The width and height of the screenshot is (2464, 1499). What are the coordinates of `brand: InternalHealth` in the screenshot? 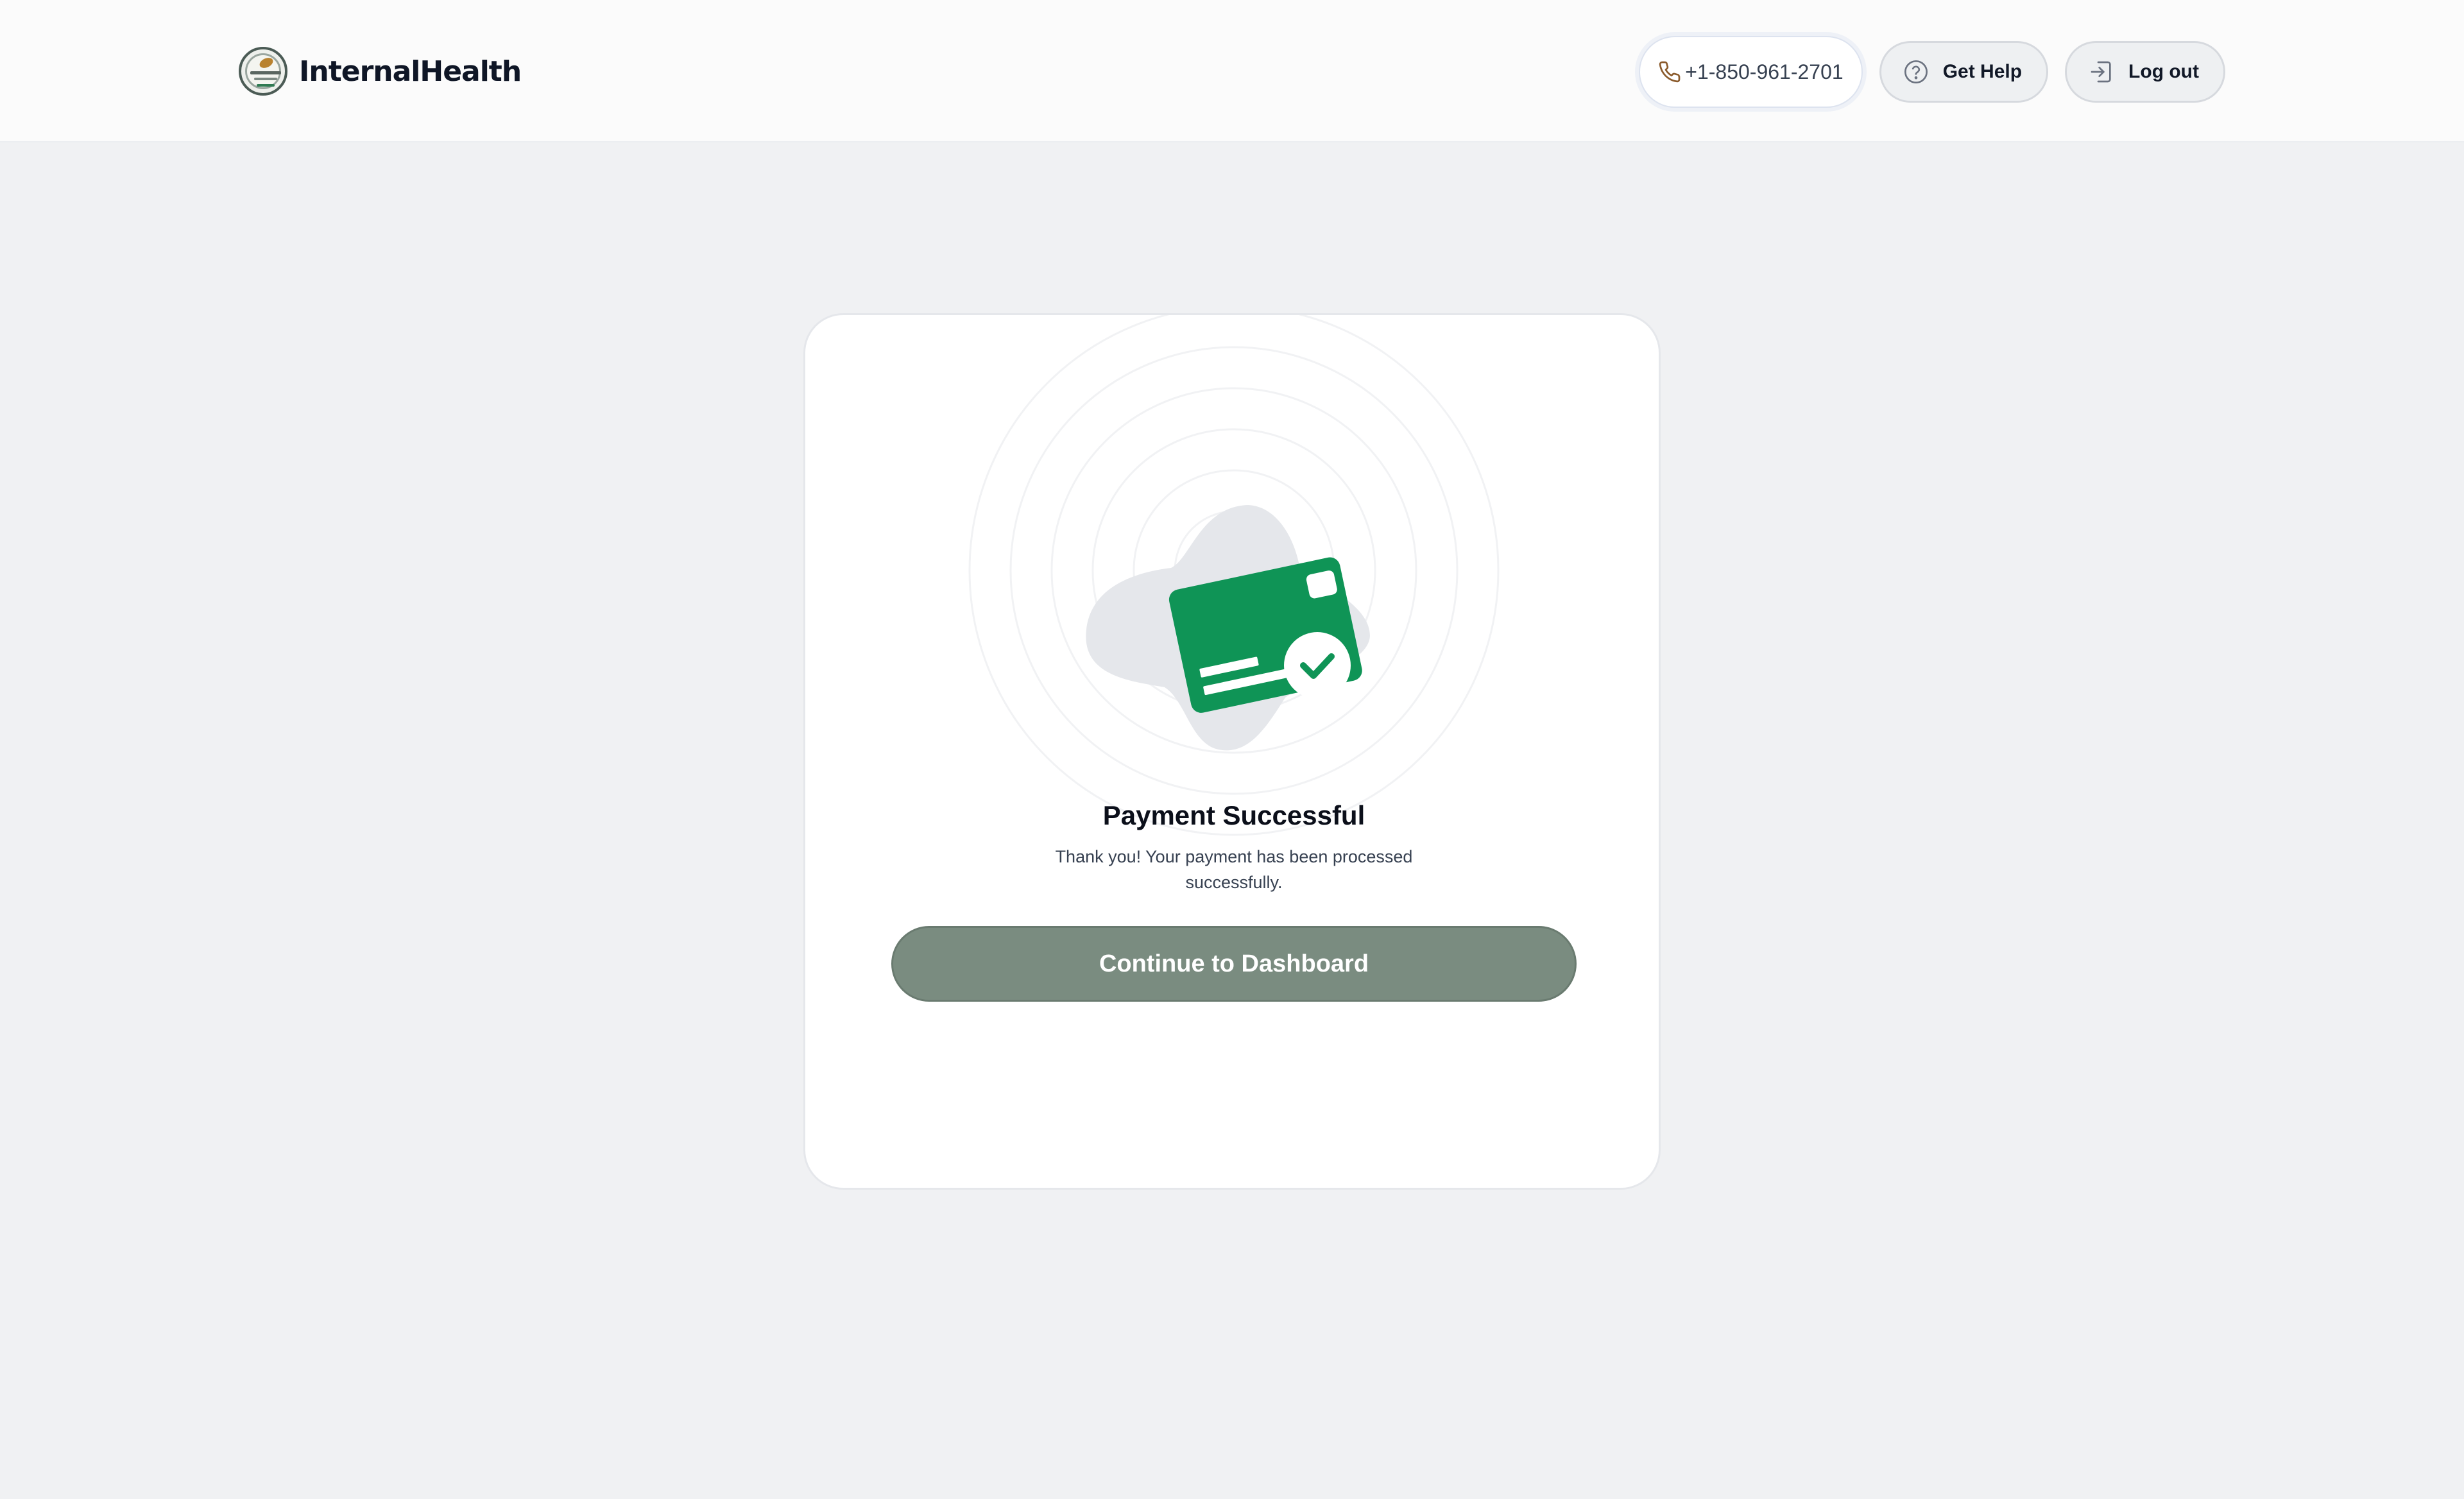 It's located at (381, 71).